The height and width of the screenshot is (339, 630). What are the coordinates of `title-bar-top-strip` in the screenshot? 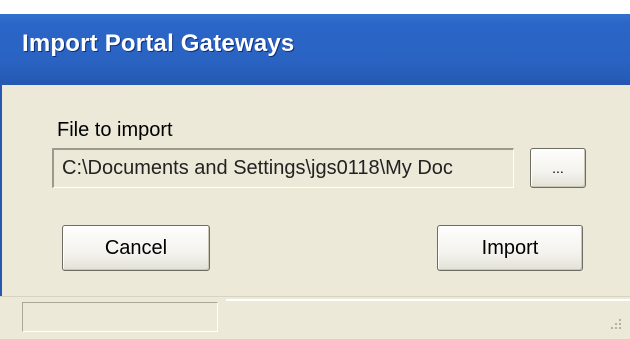 It's located at (315, 7).